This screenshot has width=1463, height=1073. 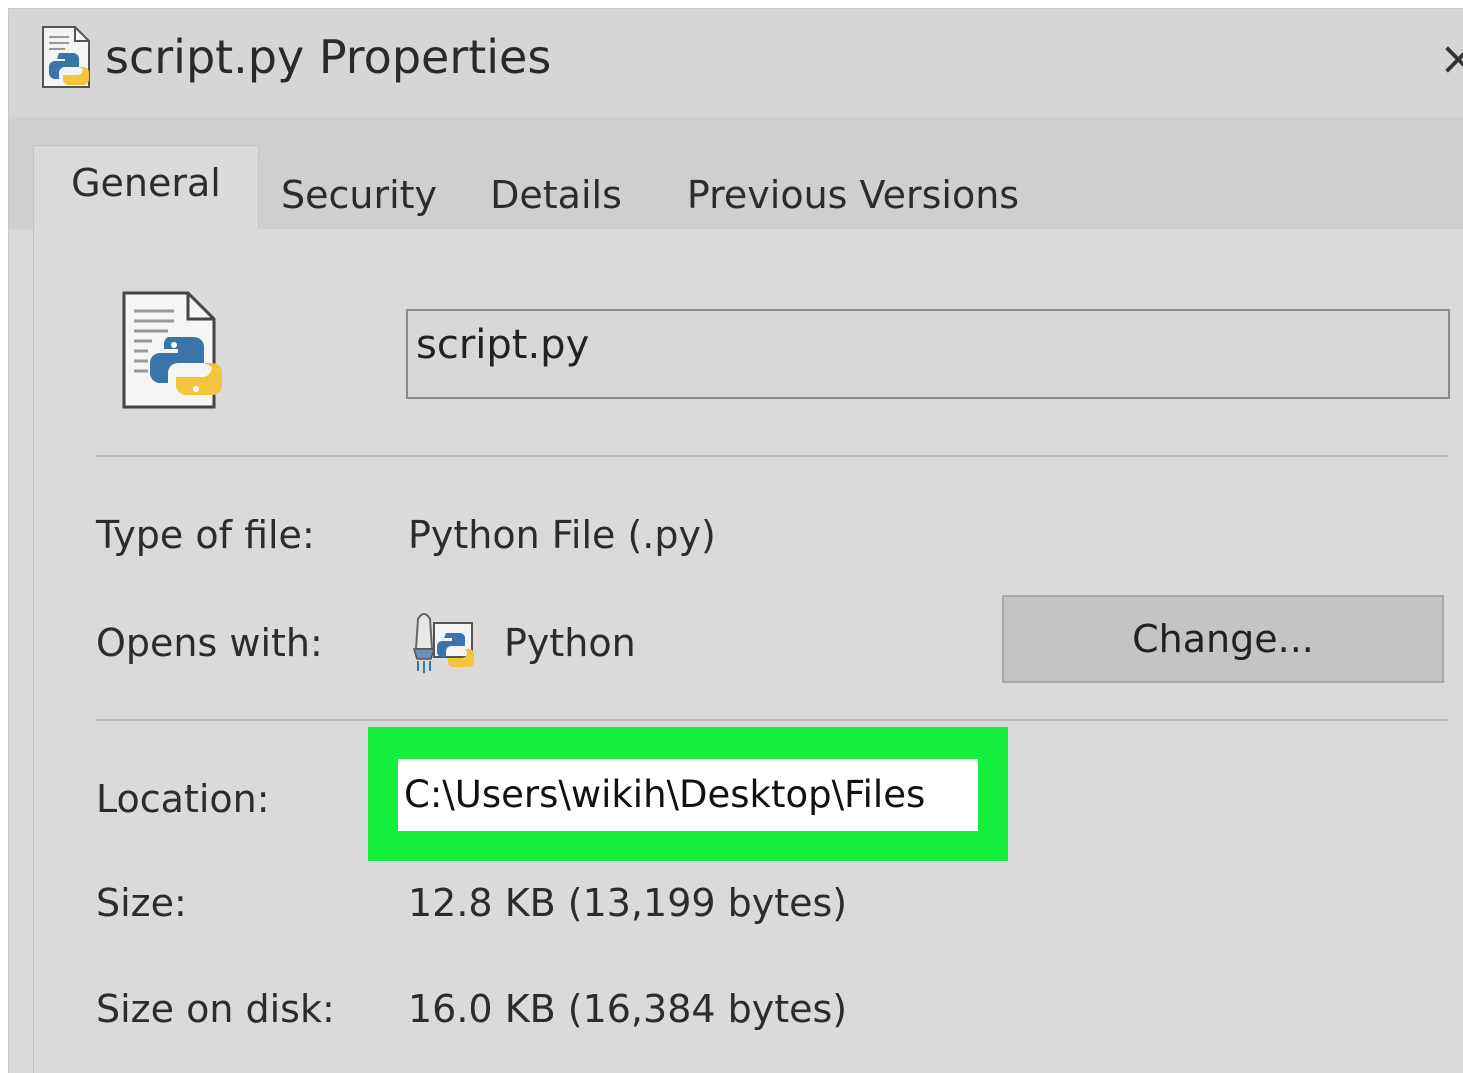 I want to click on tab-general: General, so click(x=146, y=191).